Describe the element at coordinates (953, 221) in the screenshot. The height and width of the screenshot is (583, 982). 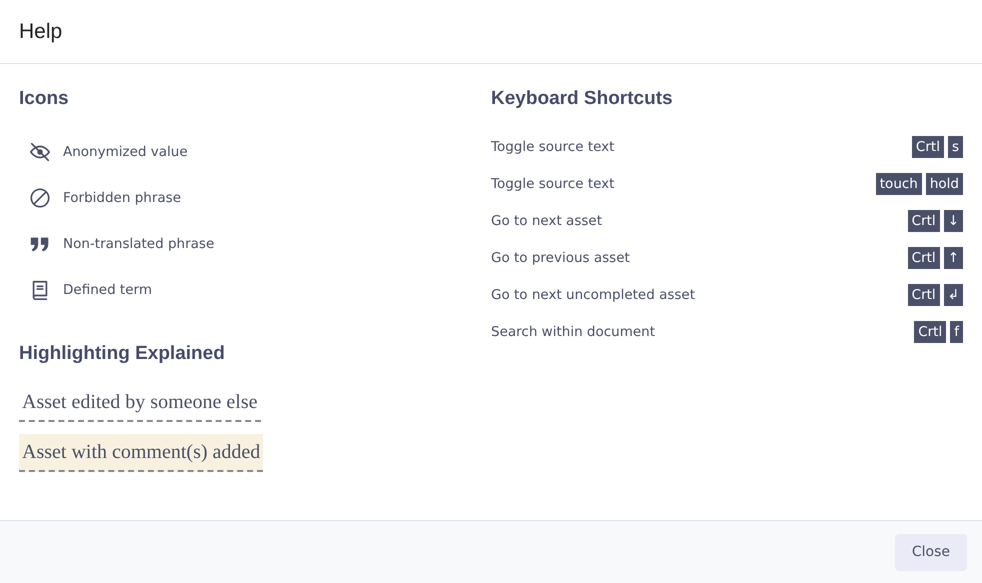
I see `key-badge: ↓` at that location.